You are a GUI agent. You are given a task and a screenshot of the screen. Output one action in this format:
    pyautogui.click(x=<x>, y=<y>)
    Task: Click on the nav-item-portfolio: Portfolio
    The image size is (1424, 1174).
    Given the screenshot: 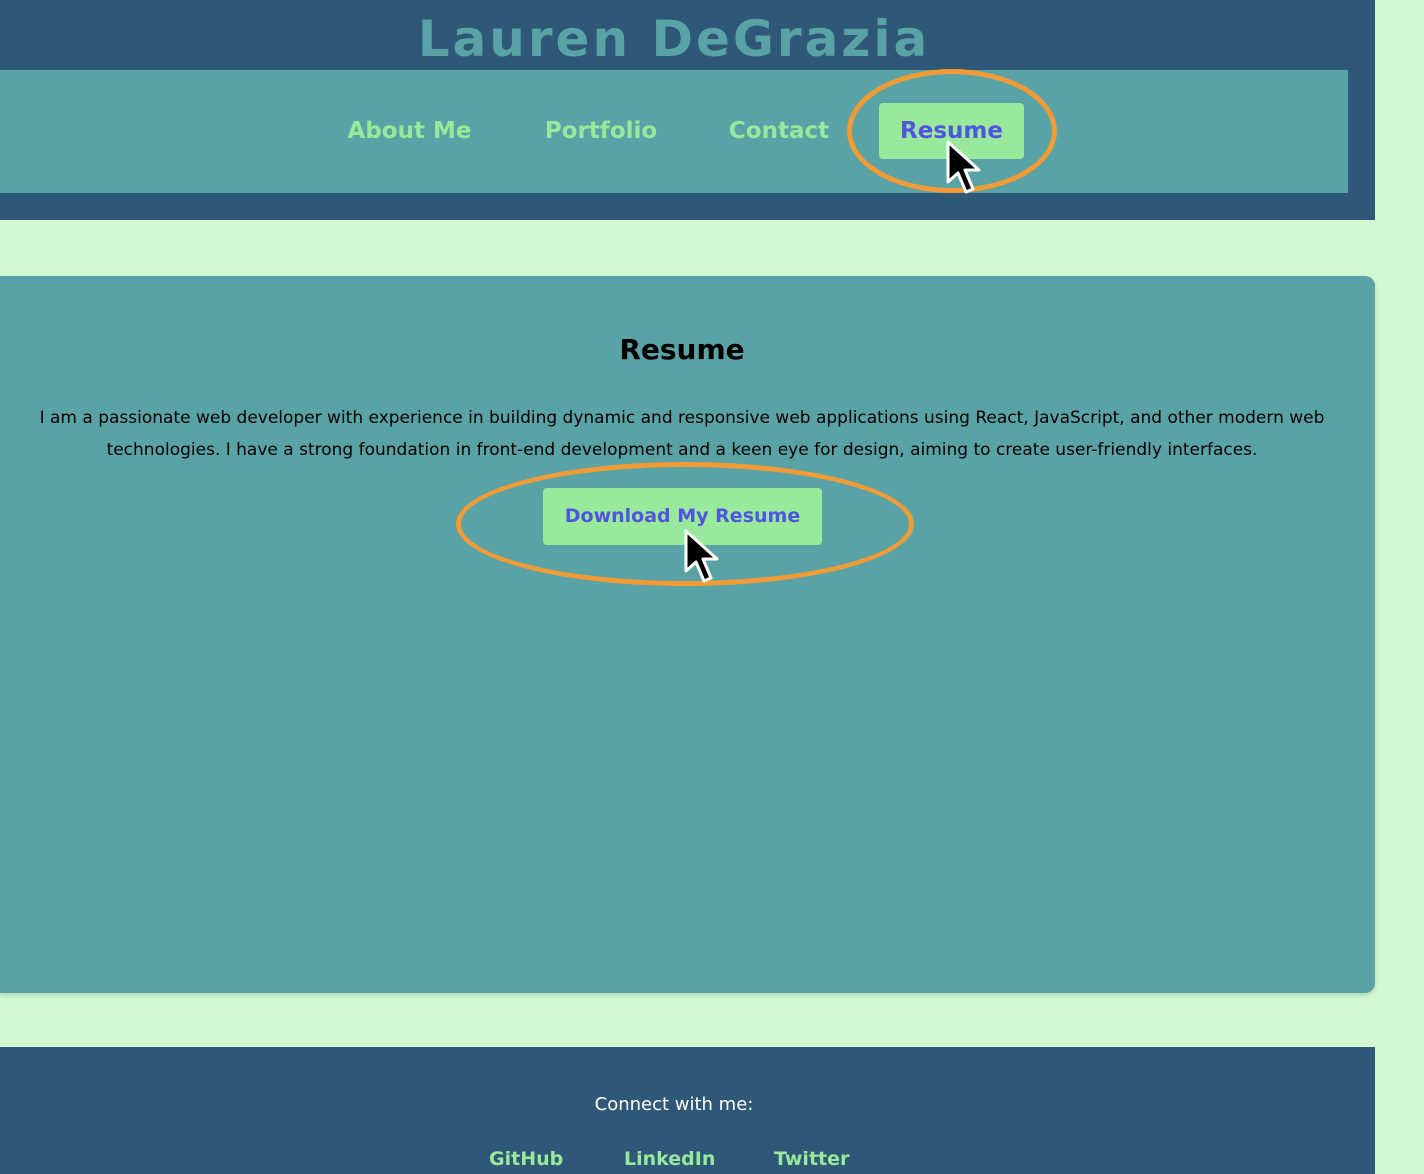 What is the action you would take?
    pyautogui.click(x=601, y=131)
    